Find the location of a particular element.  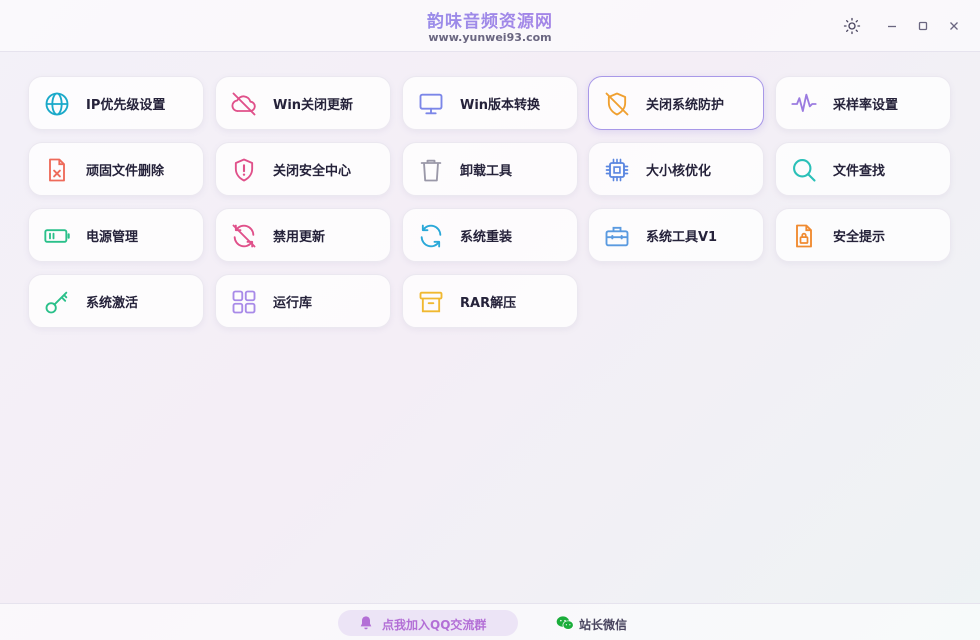

tool-label: 安全提示 is located at coordinates (859, 237).